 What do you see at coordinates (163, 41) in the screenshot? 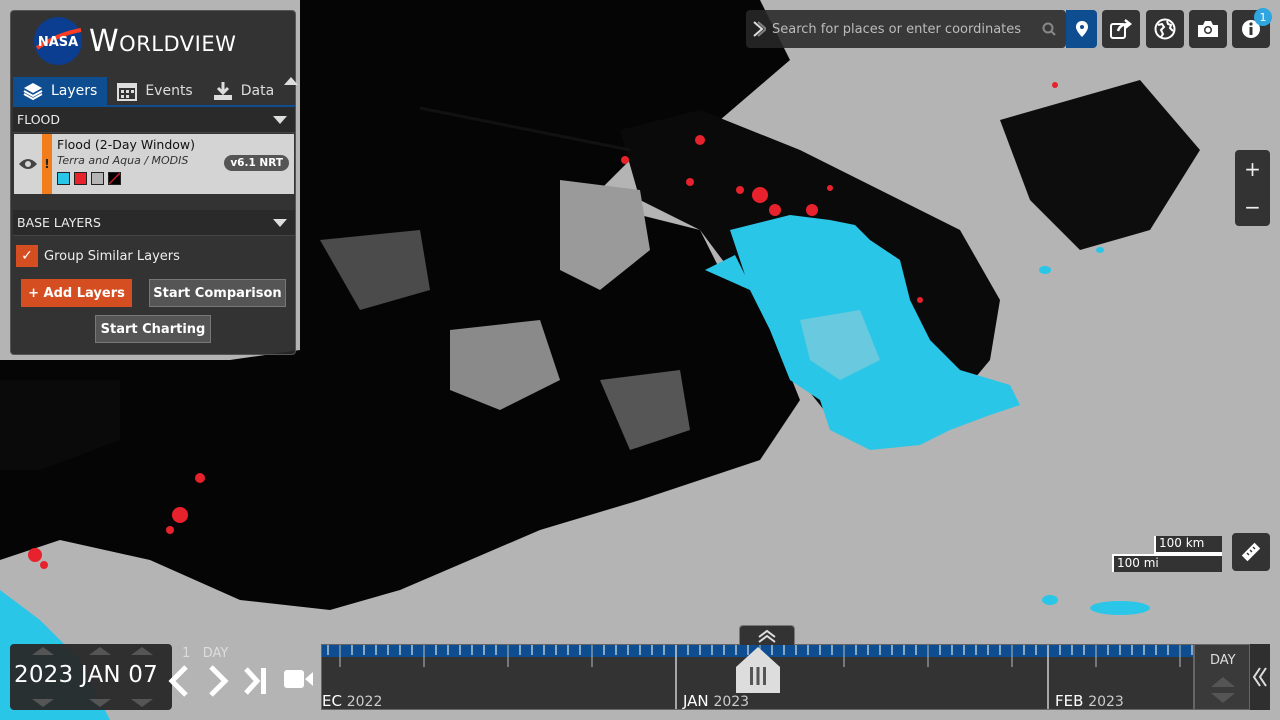
I see `app-title: Worldview` at bounding box center [163, 41].